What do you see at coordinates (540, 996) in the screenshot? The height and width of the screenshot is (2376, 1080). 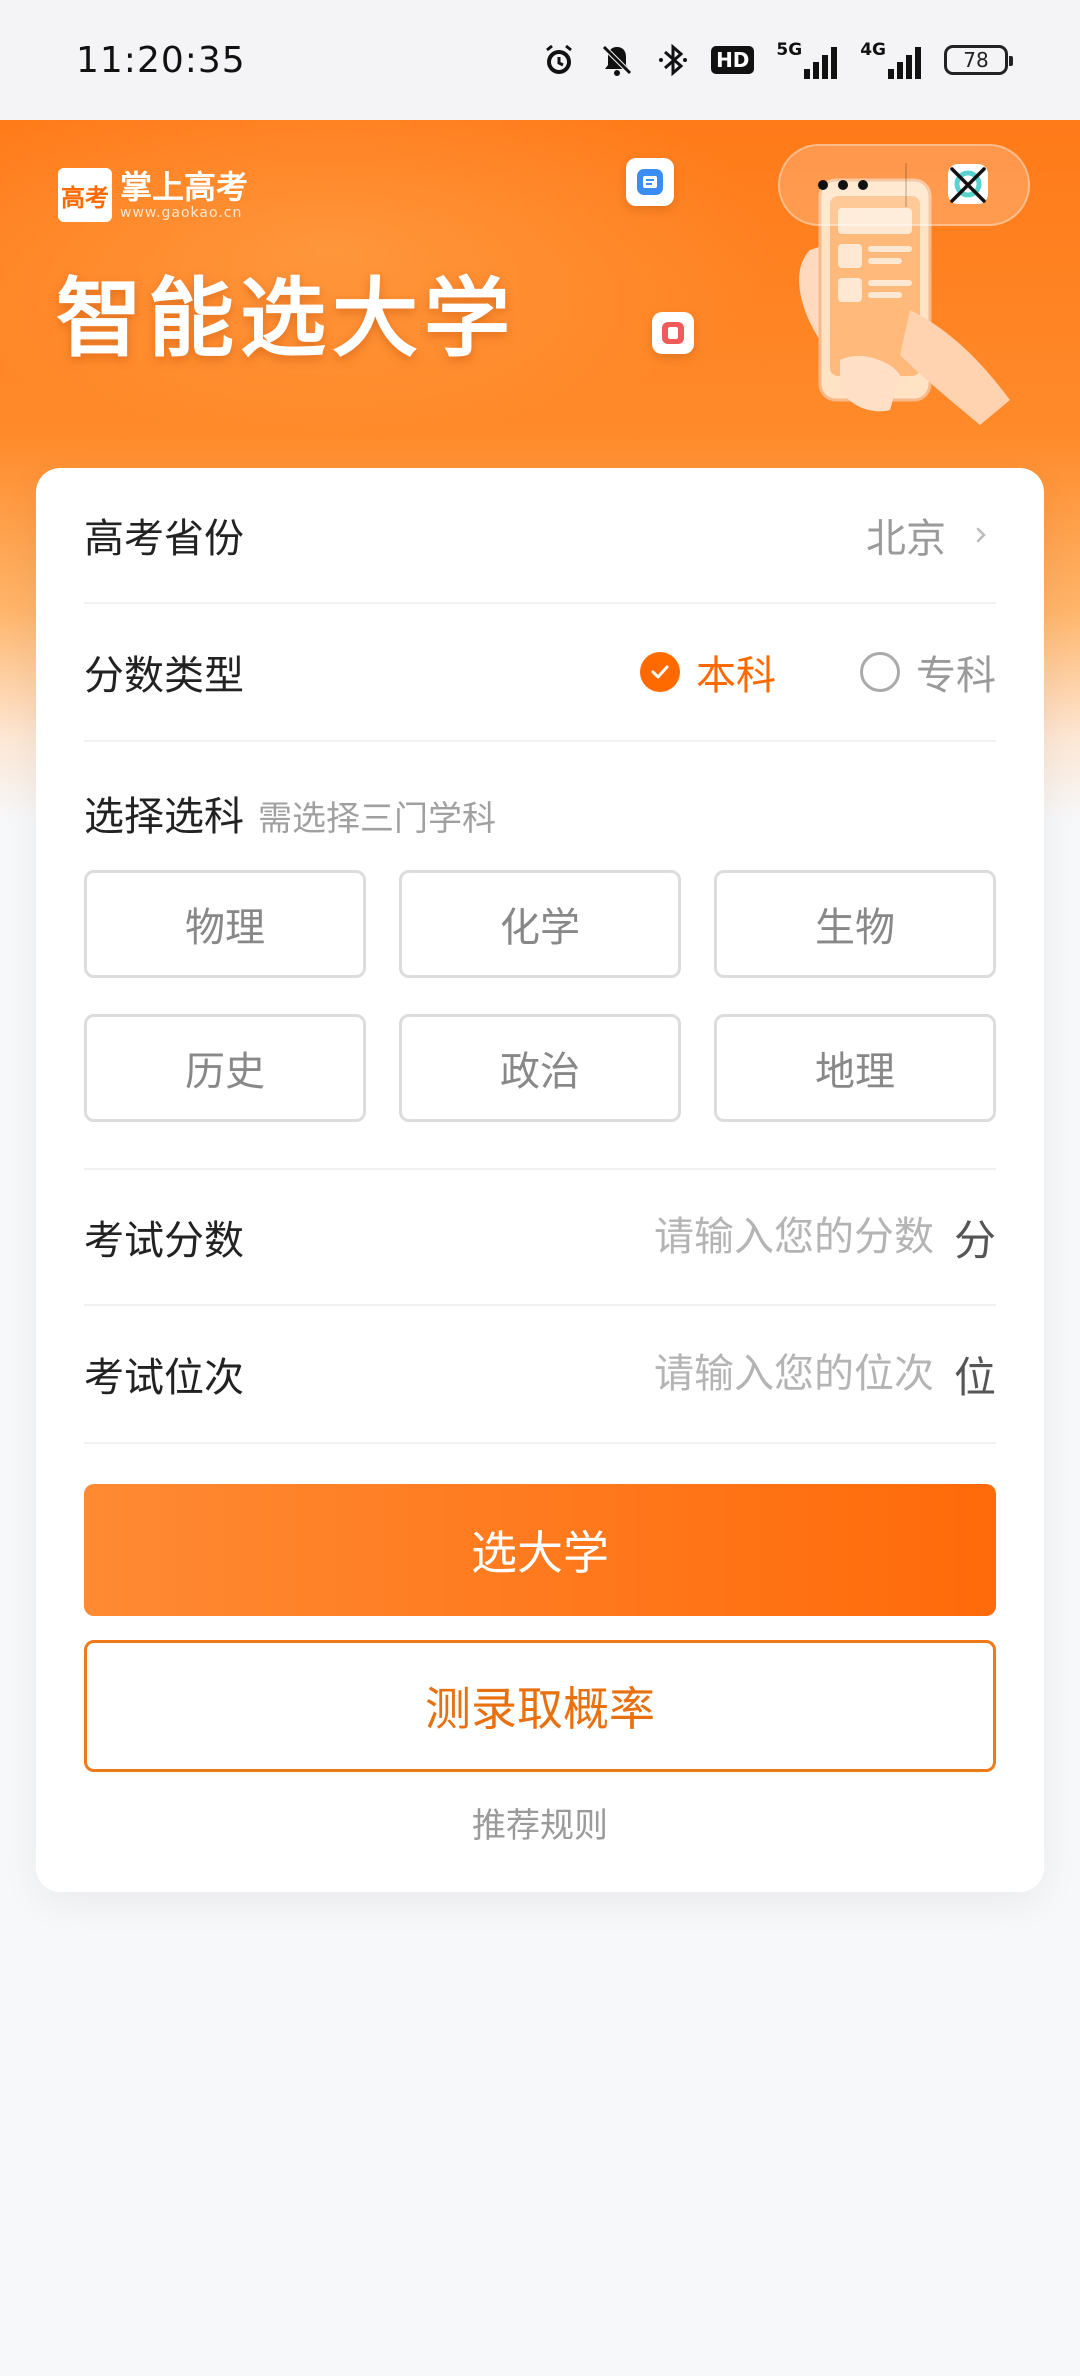 I see `subject-grid: 物理 化学 生物 历史 政治 地理` at bounding box center [540, 996].